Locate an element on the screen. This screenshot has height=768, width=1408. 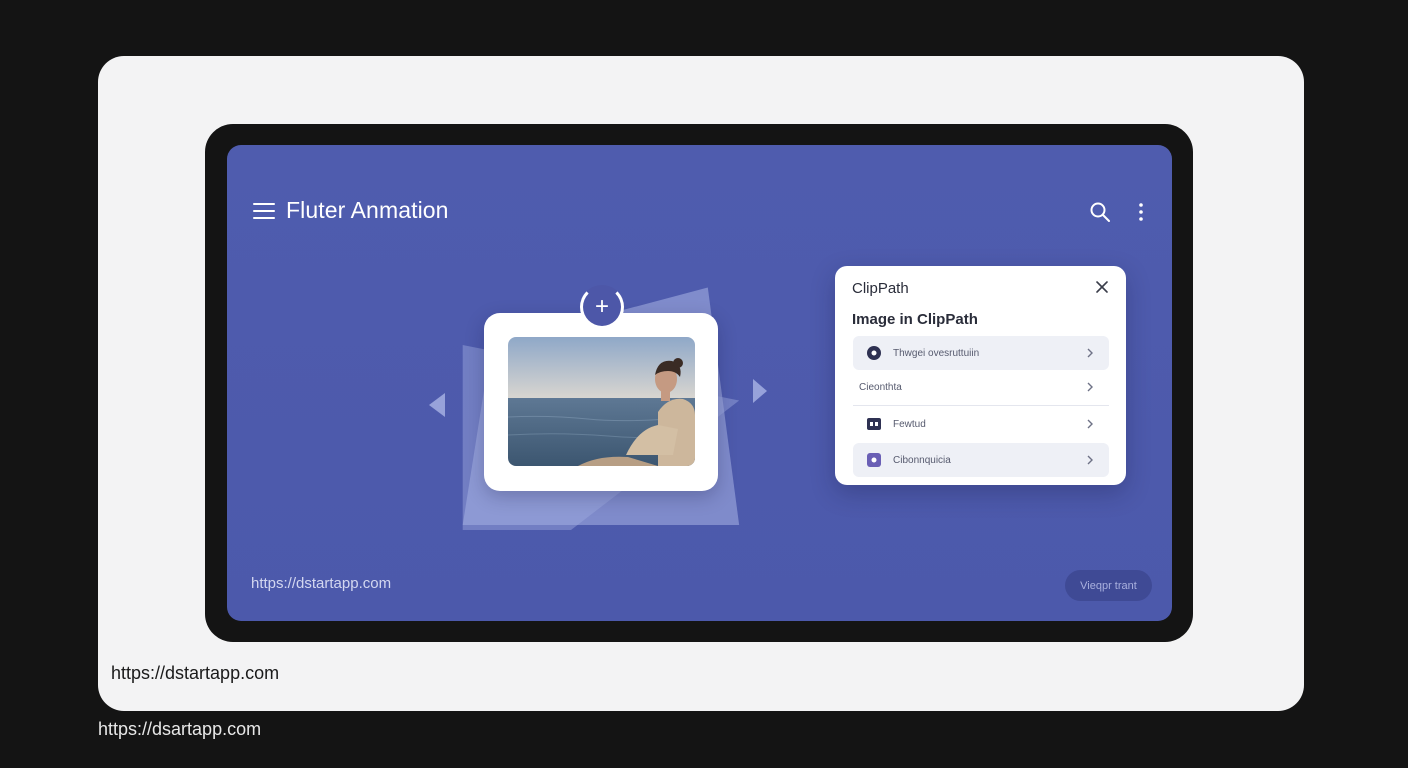
panel-item-label: Thwgei ovesruttuiin is located at coordinates (936, 353).